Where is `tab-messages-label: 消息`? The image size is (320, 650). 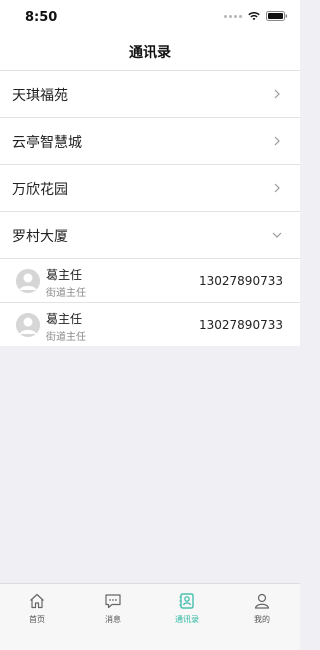 tab-messages-label: 消息 is located at coordinates (113, 619).